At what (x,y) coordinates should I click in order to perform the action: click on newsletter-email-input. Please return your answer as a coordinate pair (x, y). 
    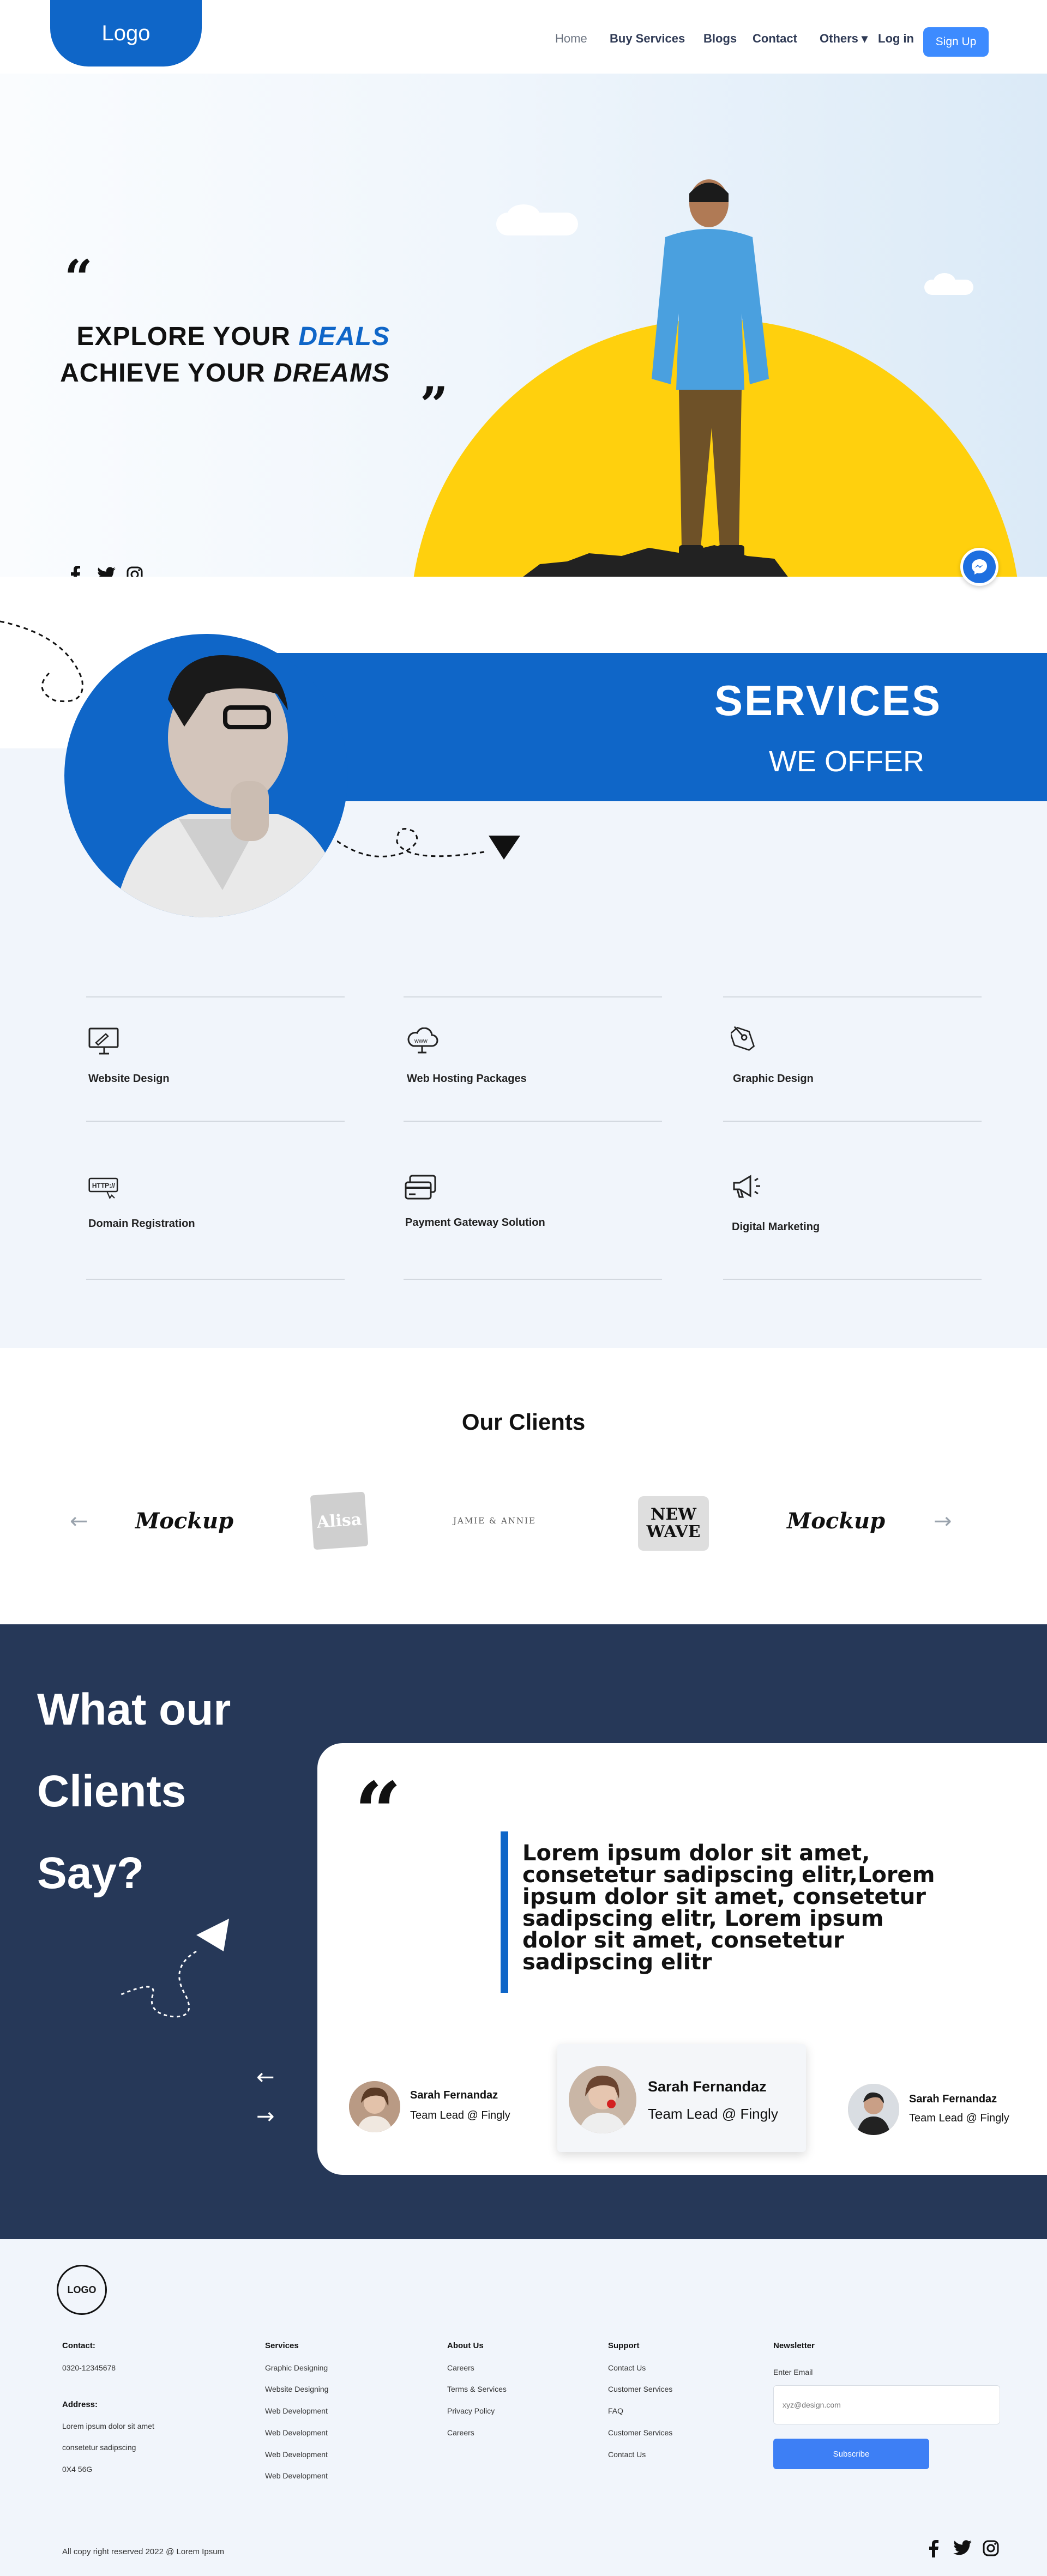
    Looking at the image, I should click on (886, 2404).